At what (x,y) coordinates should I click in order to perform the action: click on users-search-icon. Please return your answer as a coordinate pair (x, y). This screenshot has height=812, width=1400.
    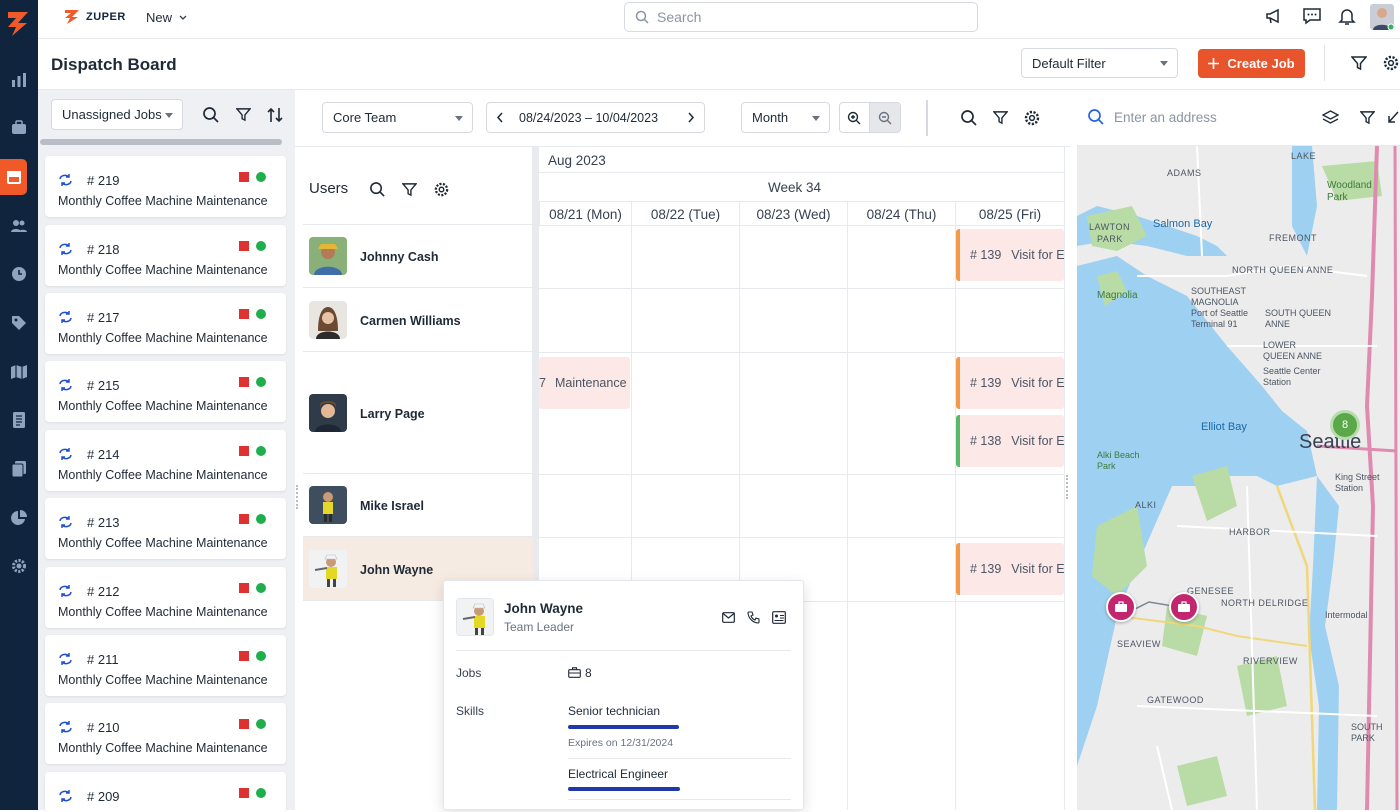
    Looking at the image, I should click on (377, 189).